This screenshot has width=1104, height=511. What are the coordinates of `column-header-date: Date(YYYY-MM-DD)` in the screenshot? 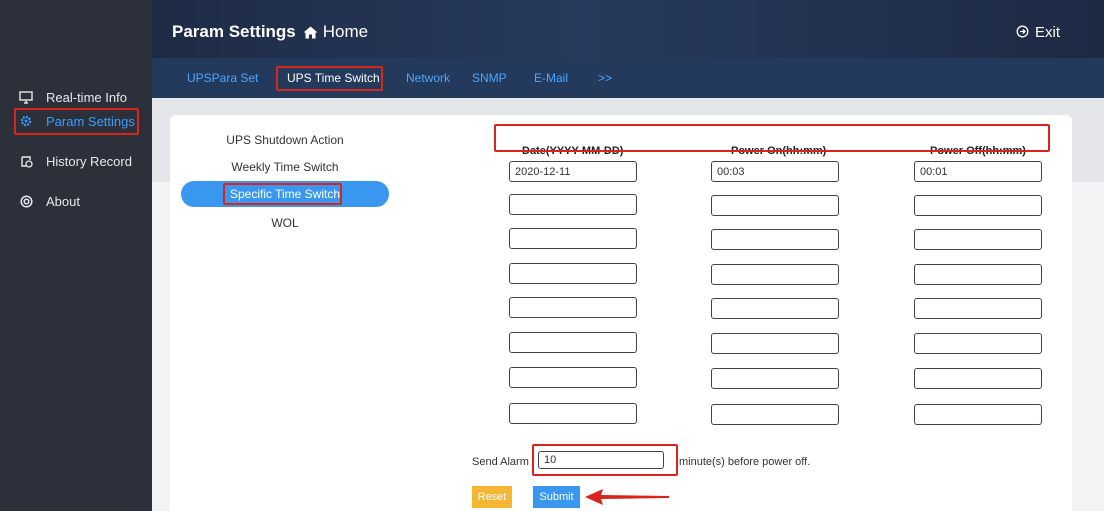 It's located at (573, 151).